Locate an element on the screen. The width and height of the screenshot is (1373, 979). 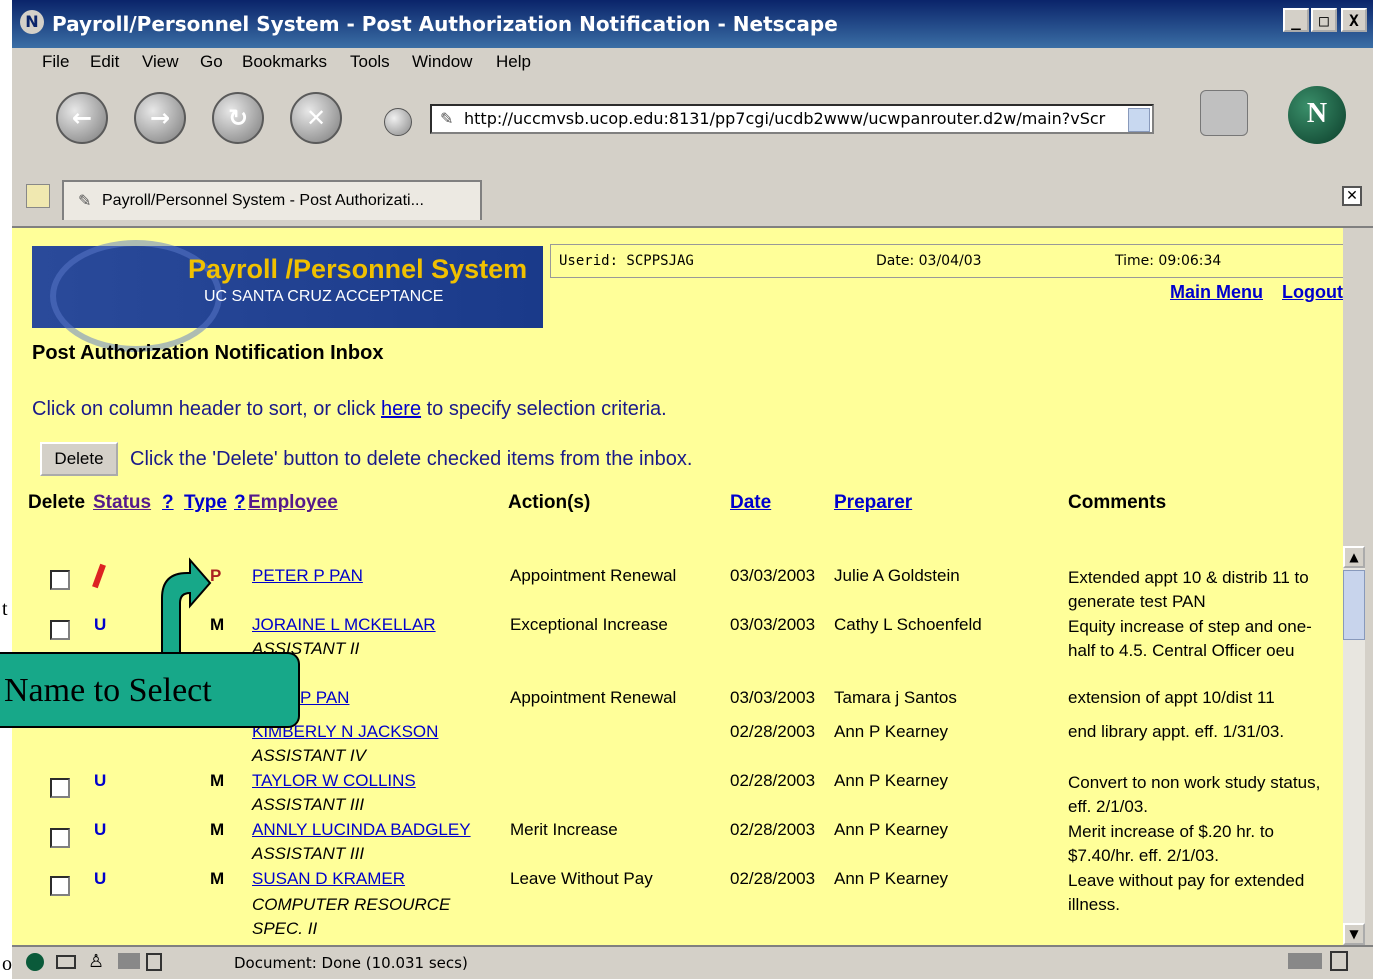
column-header-preparer: Preparer is located at coordinates (873, 503).